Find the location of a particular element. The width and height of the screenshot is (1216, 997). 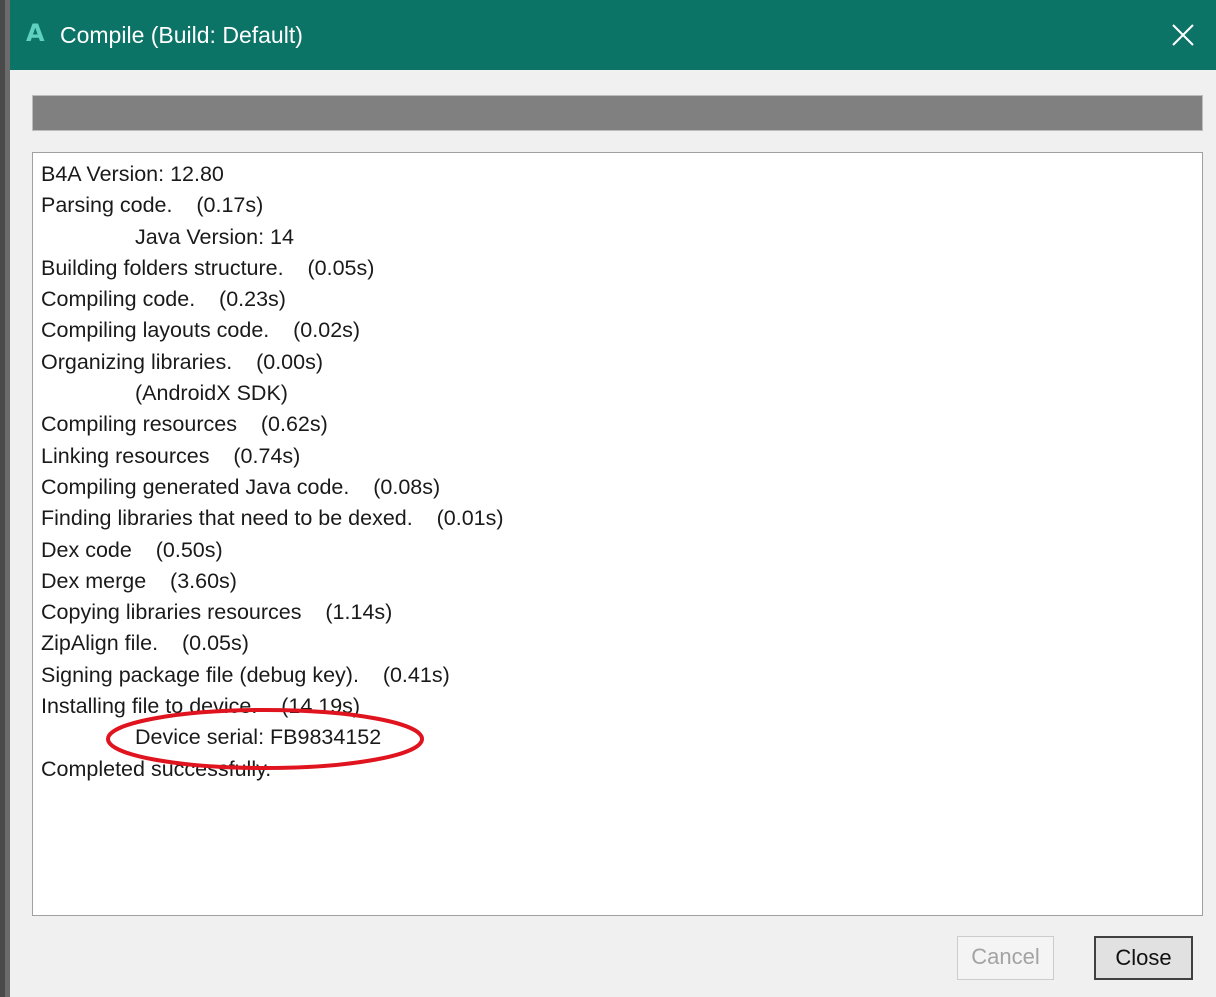

log-line: Device serial: FB9834152 is located at coordinates (258, 737).